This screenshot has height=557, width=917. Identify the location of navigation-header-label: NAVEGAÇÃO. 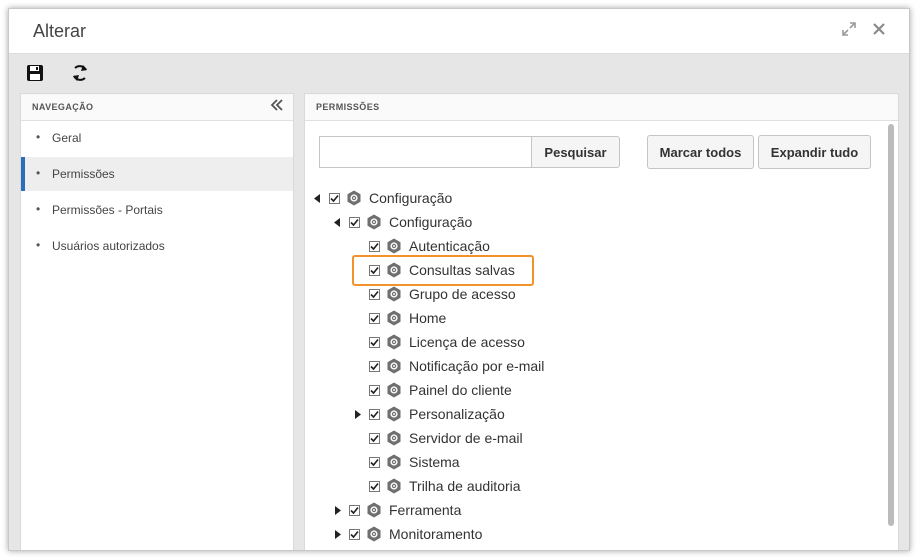
(63, 107).